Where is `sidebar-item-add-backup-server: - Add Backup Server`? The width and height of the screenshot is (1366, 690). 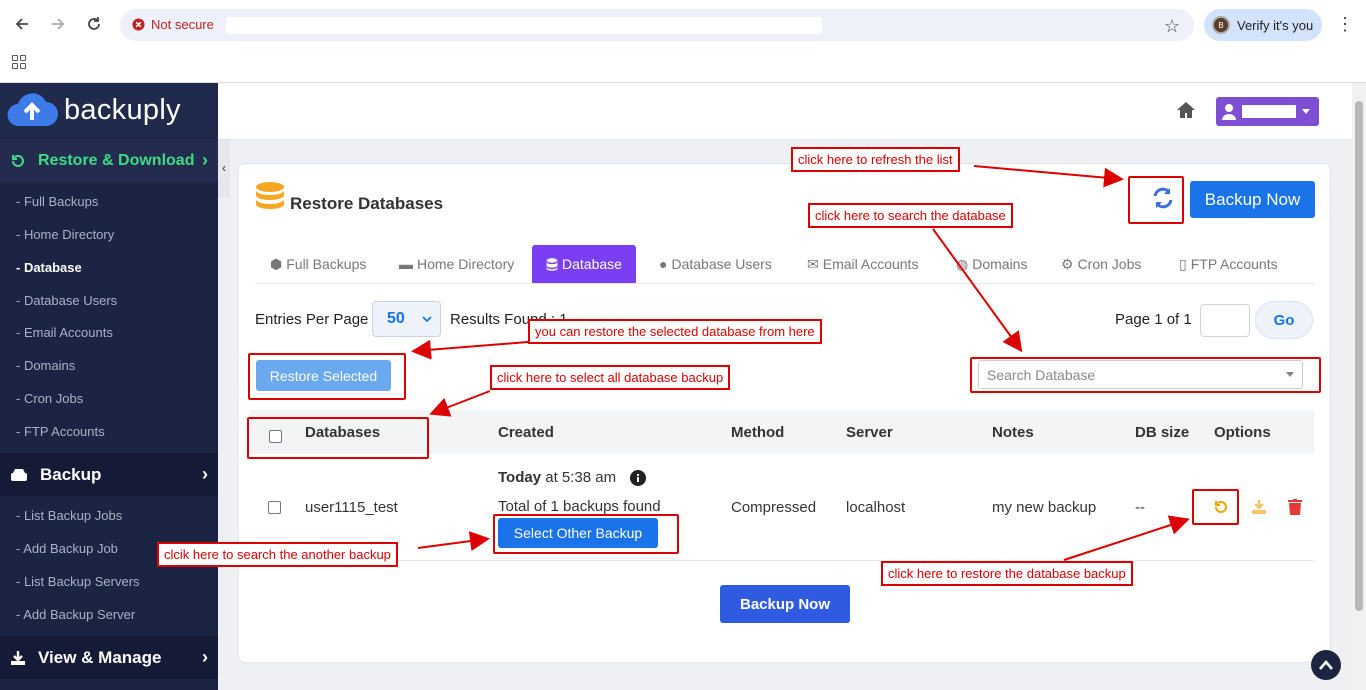
sidebar-item-add-backup-server: - Add Backup Server is located at coordinates (75, 614).